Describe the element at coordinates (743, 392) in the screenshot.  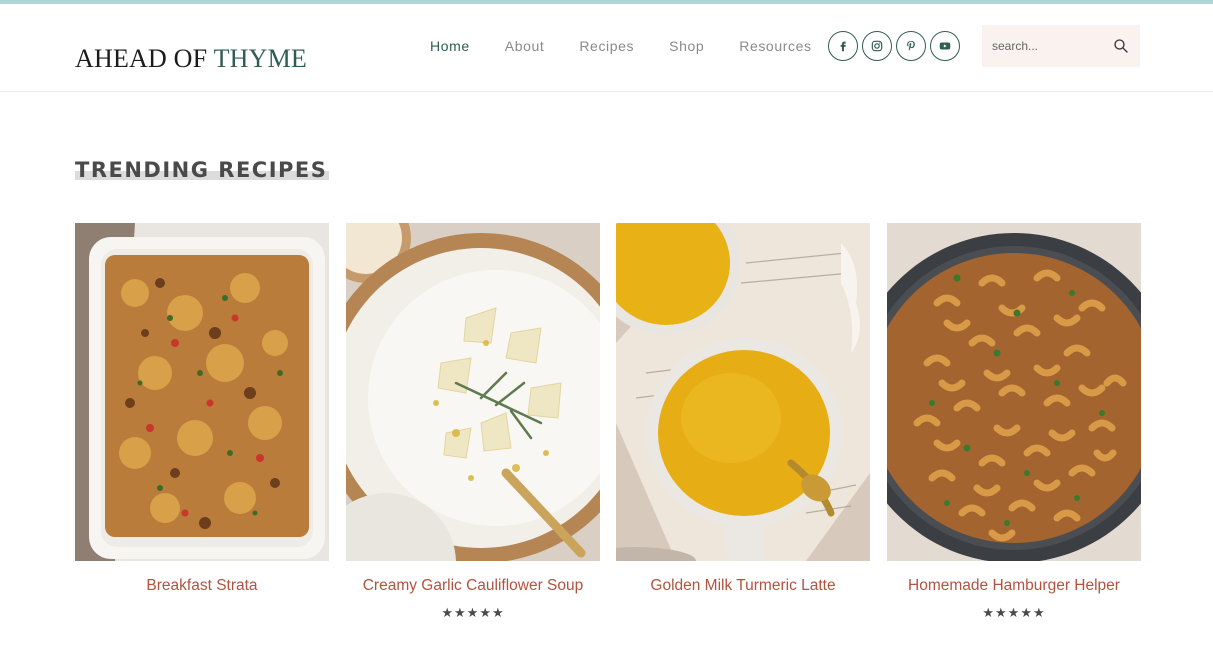
I see `recipe-image-golden-milk` at that location.